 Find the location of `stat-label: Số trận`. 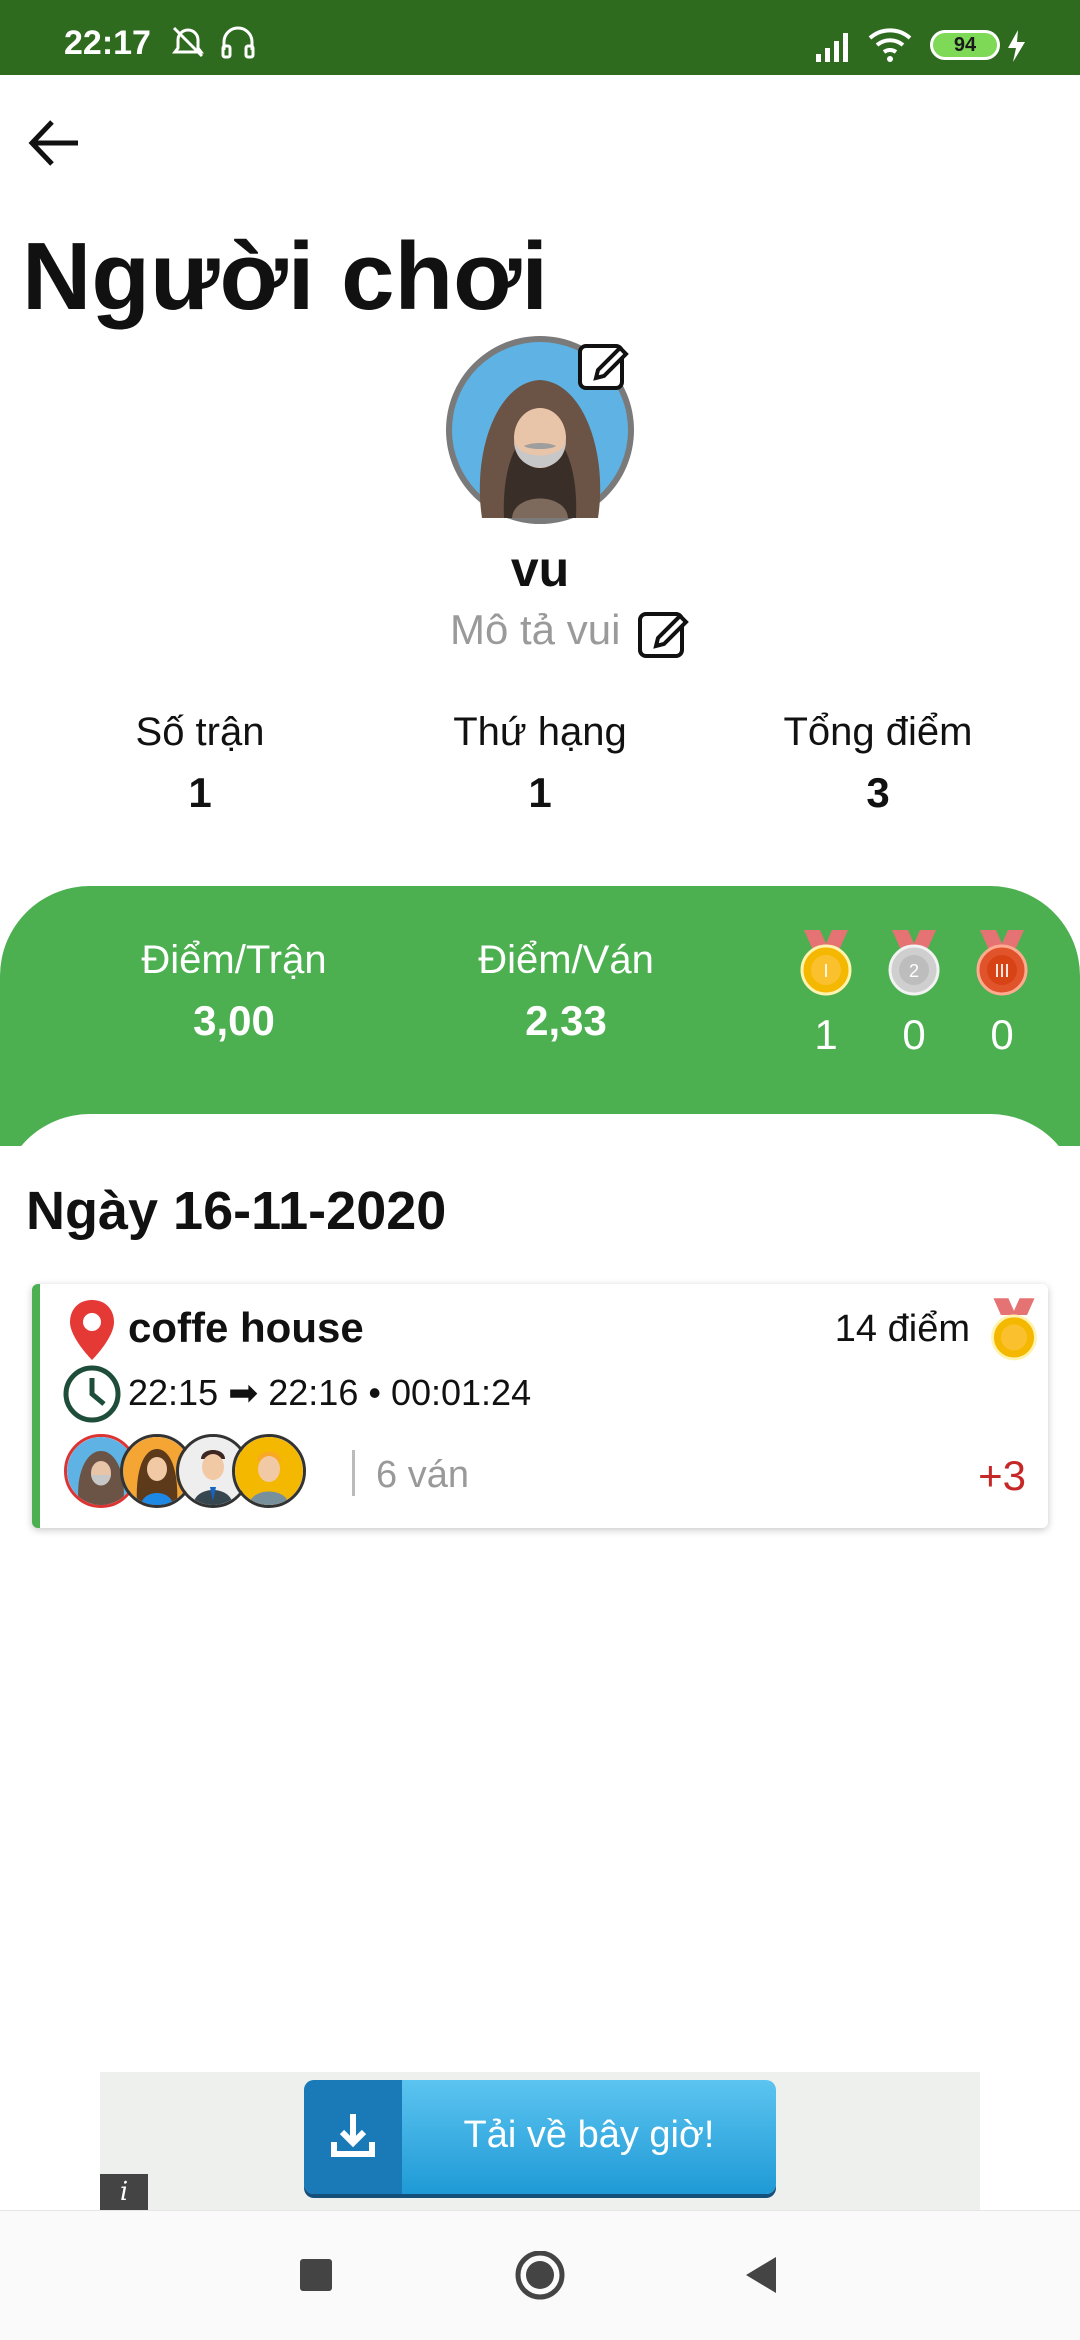

stat-label: Số trận is located at coordinates (200, 732).